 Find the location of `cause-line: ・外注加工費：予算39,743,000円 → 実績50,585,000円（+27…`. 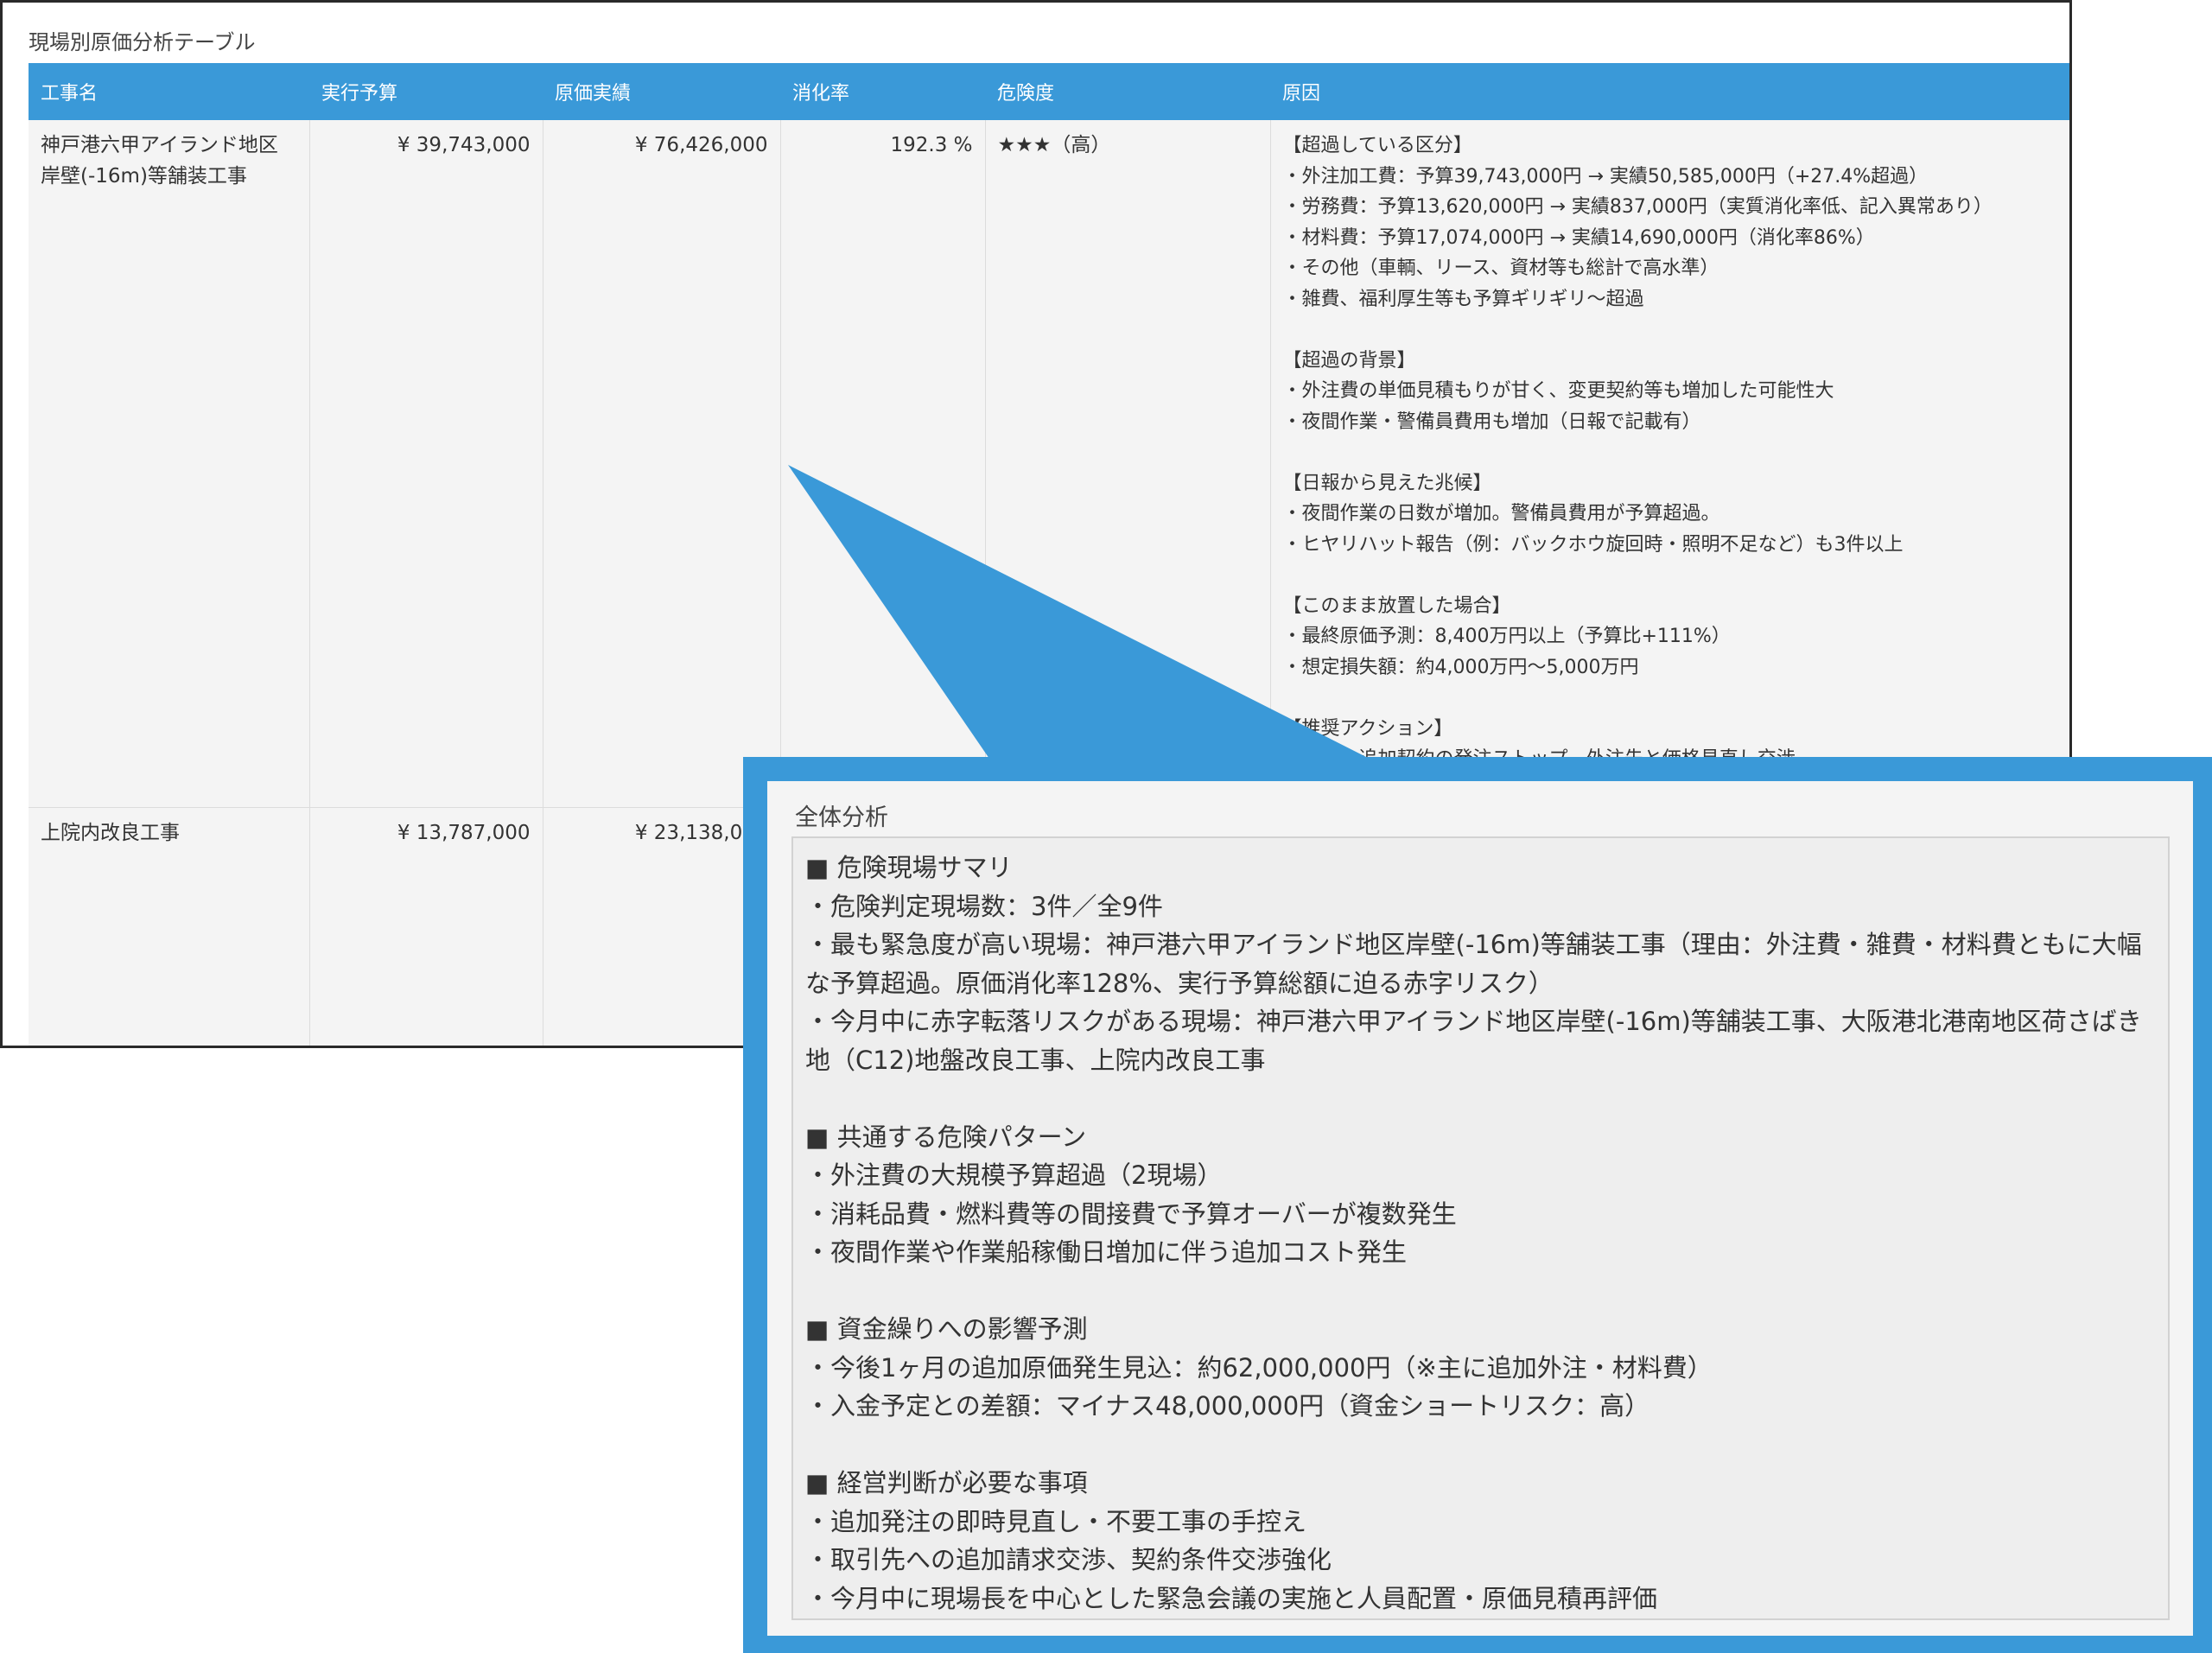

cause-line: ・外注加工費：予算39,743,000円 → 実績50,585,000円（+27… is located at coordinates (1605, 176).